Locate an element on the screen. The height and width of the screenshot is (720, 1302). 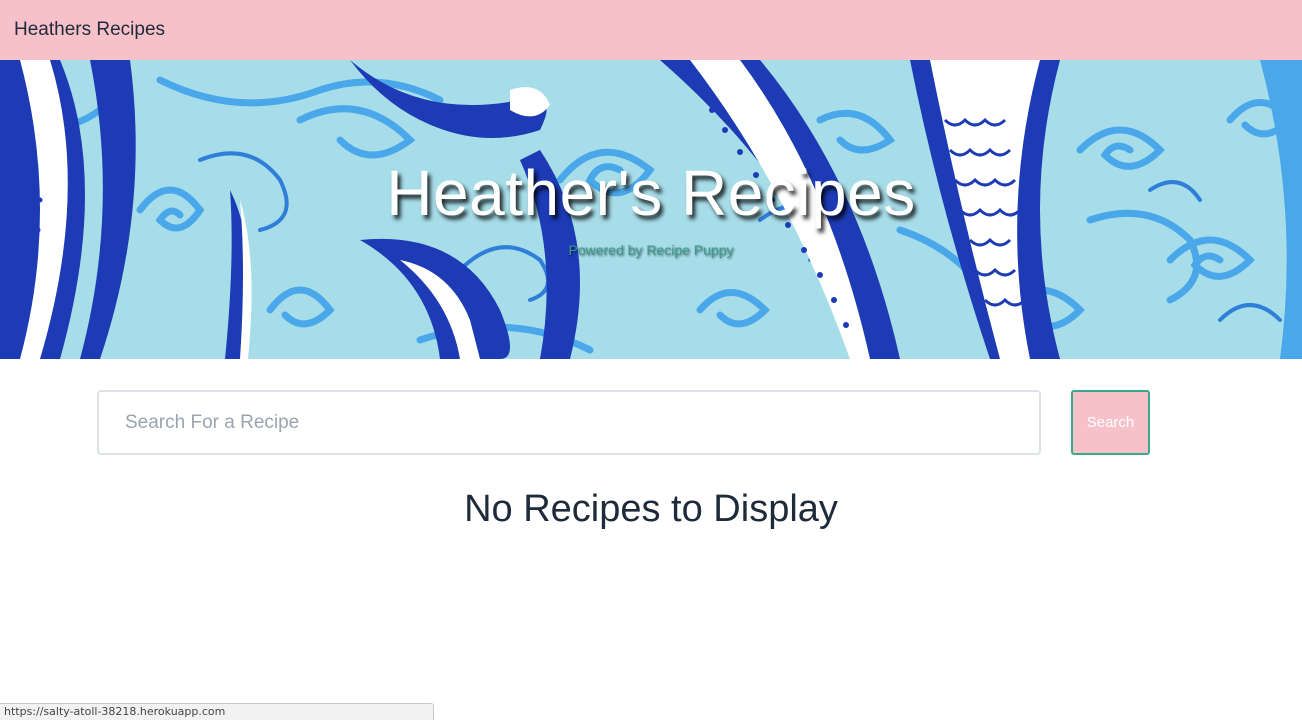
navbar: Heathers Recipes is located at coordinates (651, 30).